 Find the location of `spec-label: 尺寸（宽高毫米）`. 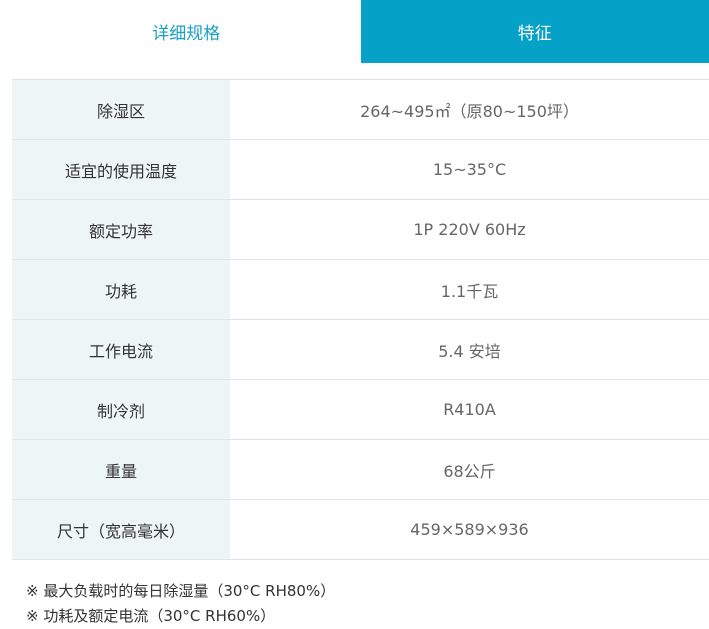

spec-label: 尺寸（宽高毫米） is located at coordinates (121, 529).